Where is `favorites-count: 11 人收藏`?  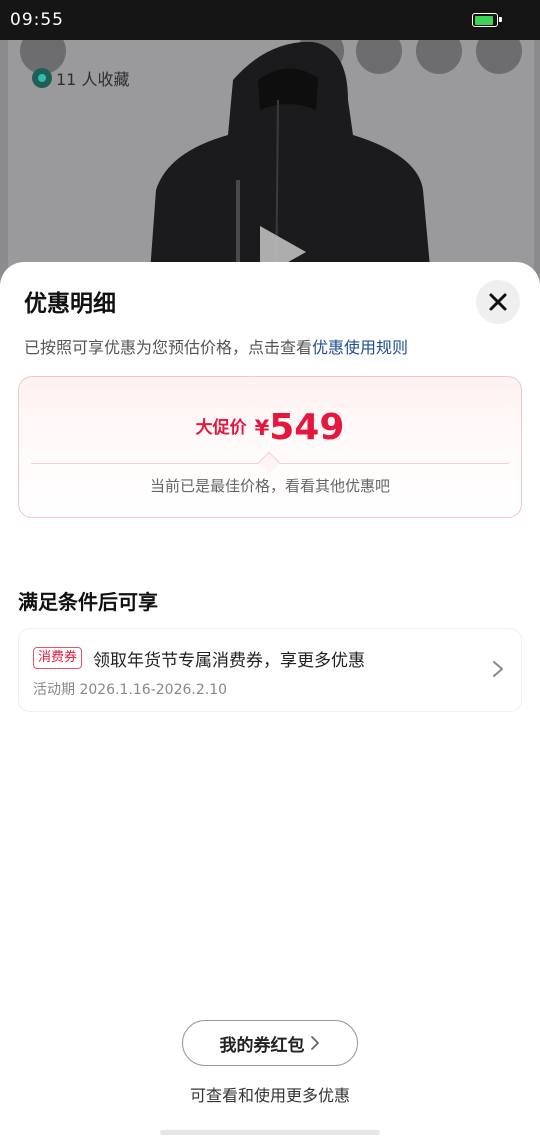 favorites-count: 11 人收藏 is located at coordinates (80, 78).